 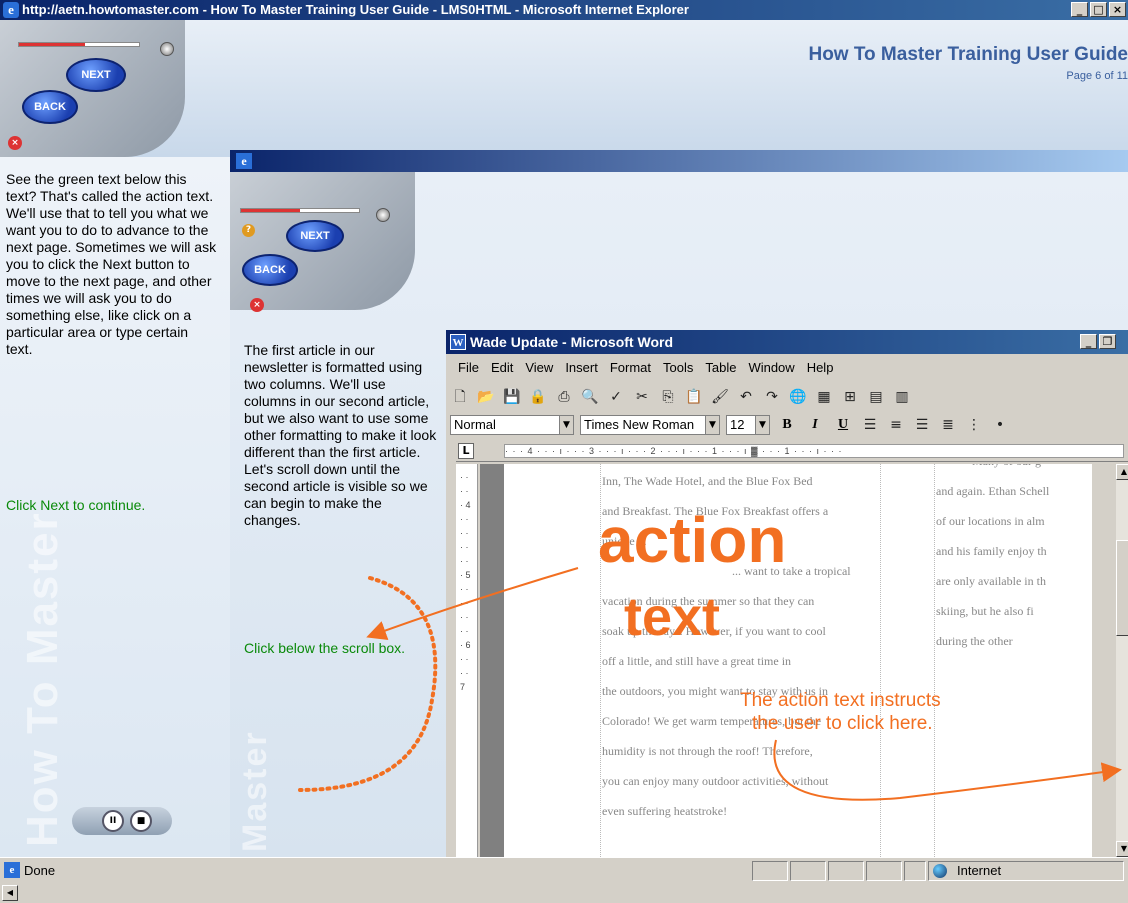 What do you see at coordinates (472, 603) in the screenshot?
I see `arrow-to-action-text` at bounding box center [472, 603].